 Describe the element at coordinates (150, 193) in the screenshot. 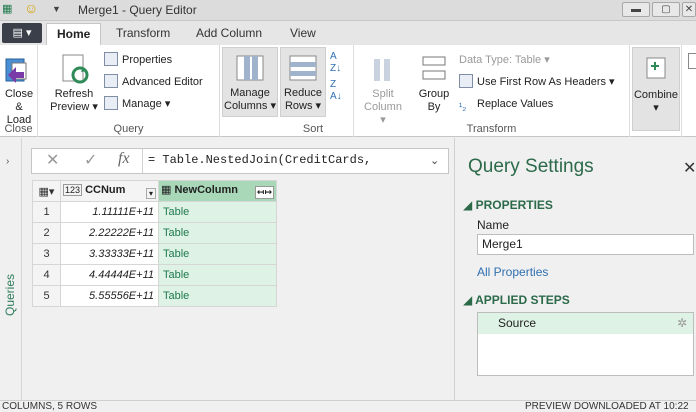

I see `filter-dropdown-icon: ▾` at that location.